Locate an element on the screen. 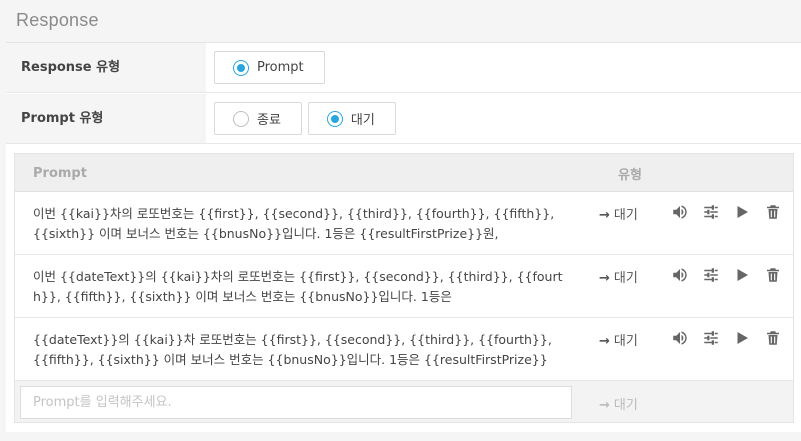  radio-option-end: 종료 is located at coordinates (258, 118).